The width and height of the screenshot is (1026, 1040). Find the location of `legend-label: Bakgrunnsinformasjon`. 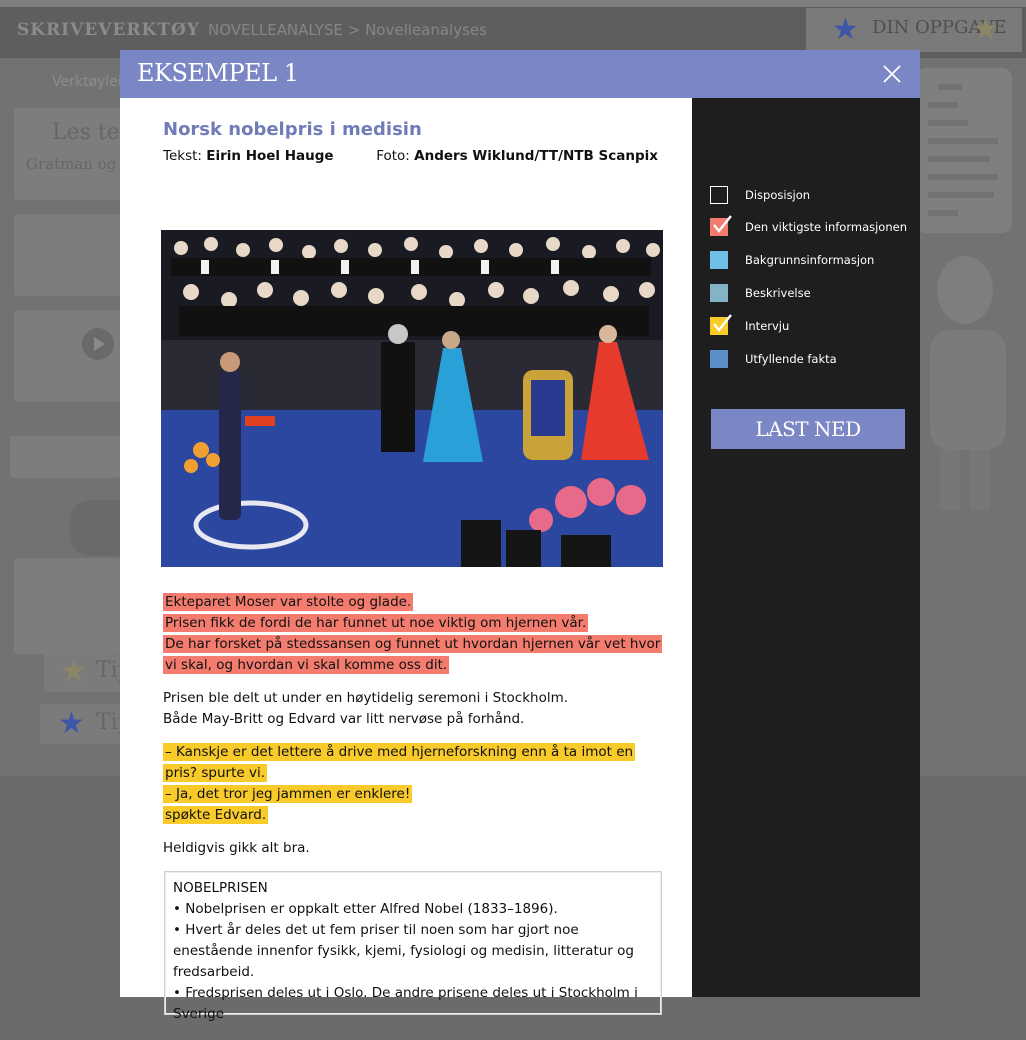

legend-label: Bakgrunnsinformasjon is located at coordinates (810, 260).